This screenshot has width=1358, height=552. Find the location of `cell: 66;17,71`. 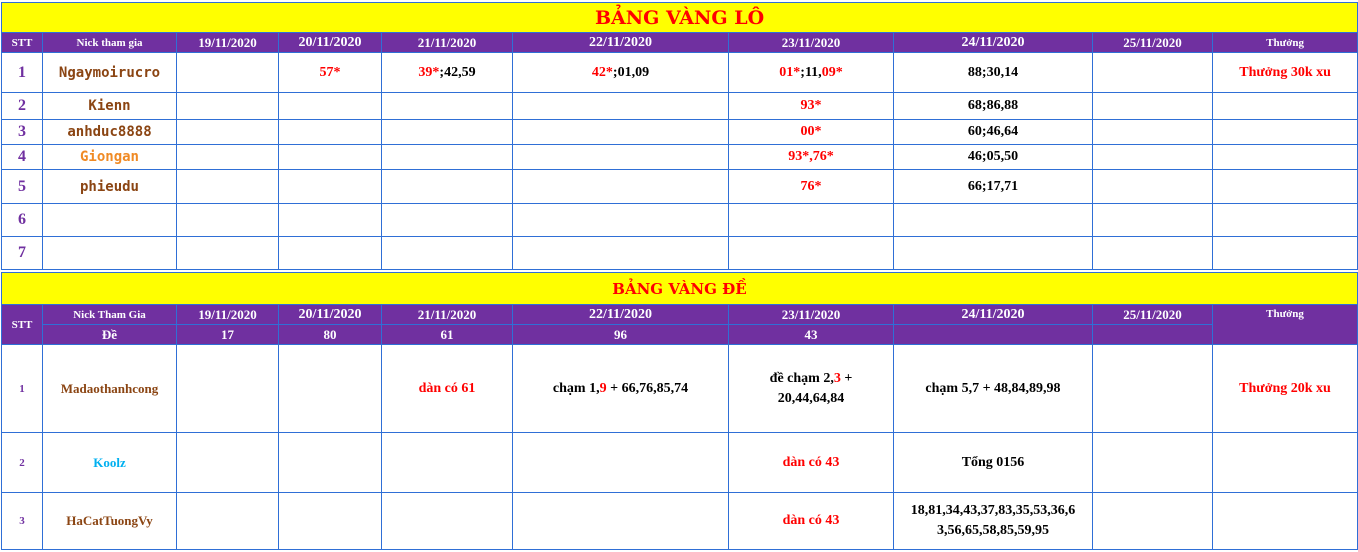

cell: 66;17,71 is located at coordinates (993, 186).